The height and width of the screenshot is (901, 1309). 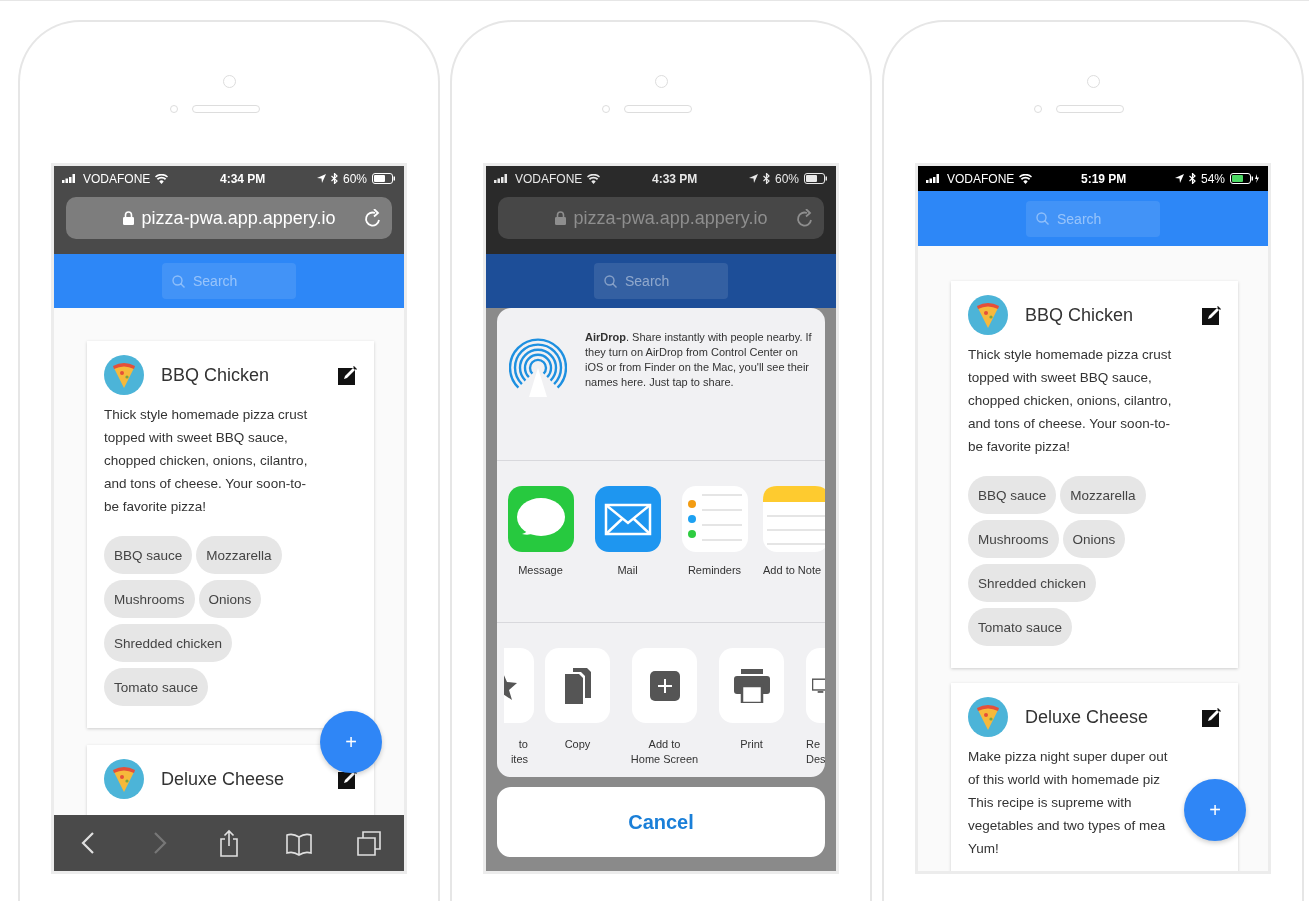 What do you see at coordinates (538, 368) in the screenshot?
I see `airdrop-icon` at bounding box center [538, 368].